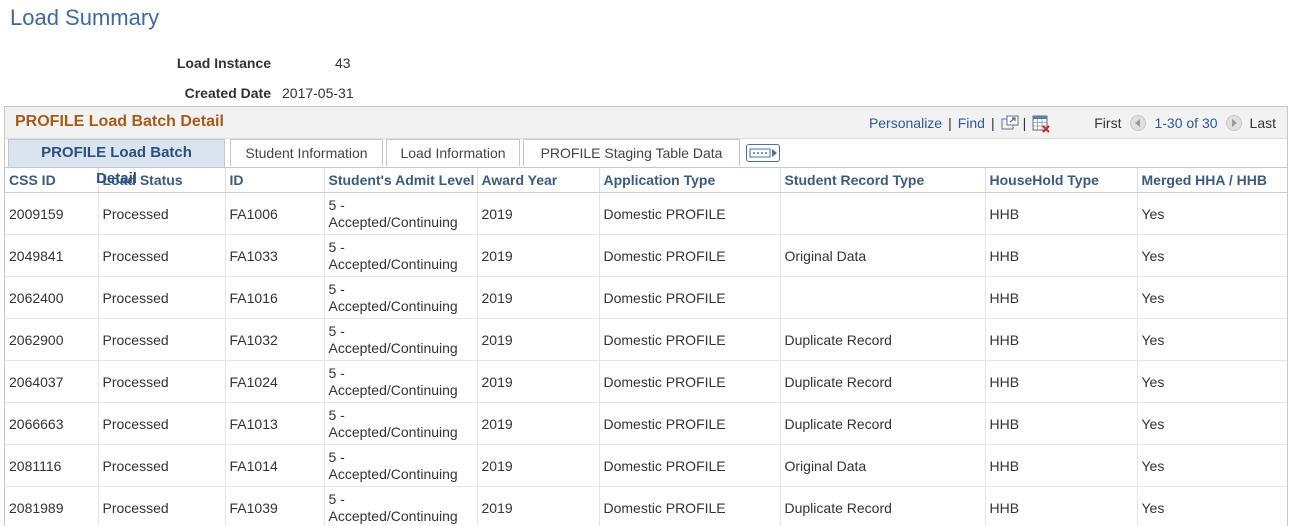 Image resolution: width=1294 pixels, height=526 pixels. I want to click on tab-profile-load-batch-detail: PROFILE Load Batch Detail, so click(116, 153).